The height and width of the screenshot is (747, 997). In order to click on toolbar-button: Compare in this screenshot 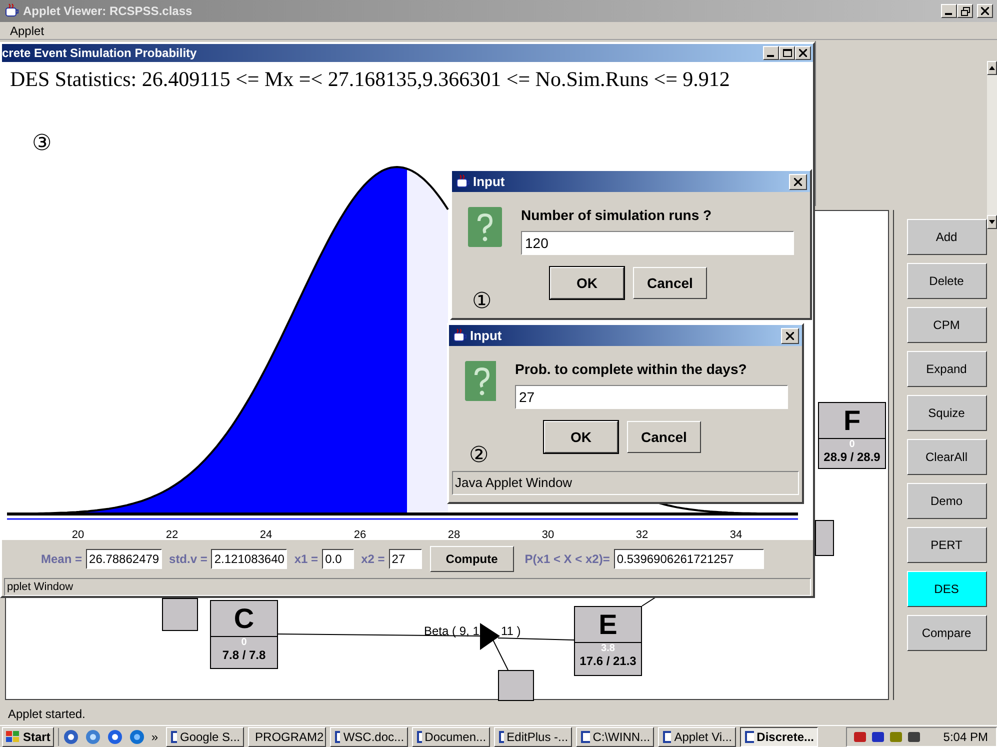, I will do `click(946, 633)`.